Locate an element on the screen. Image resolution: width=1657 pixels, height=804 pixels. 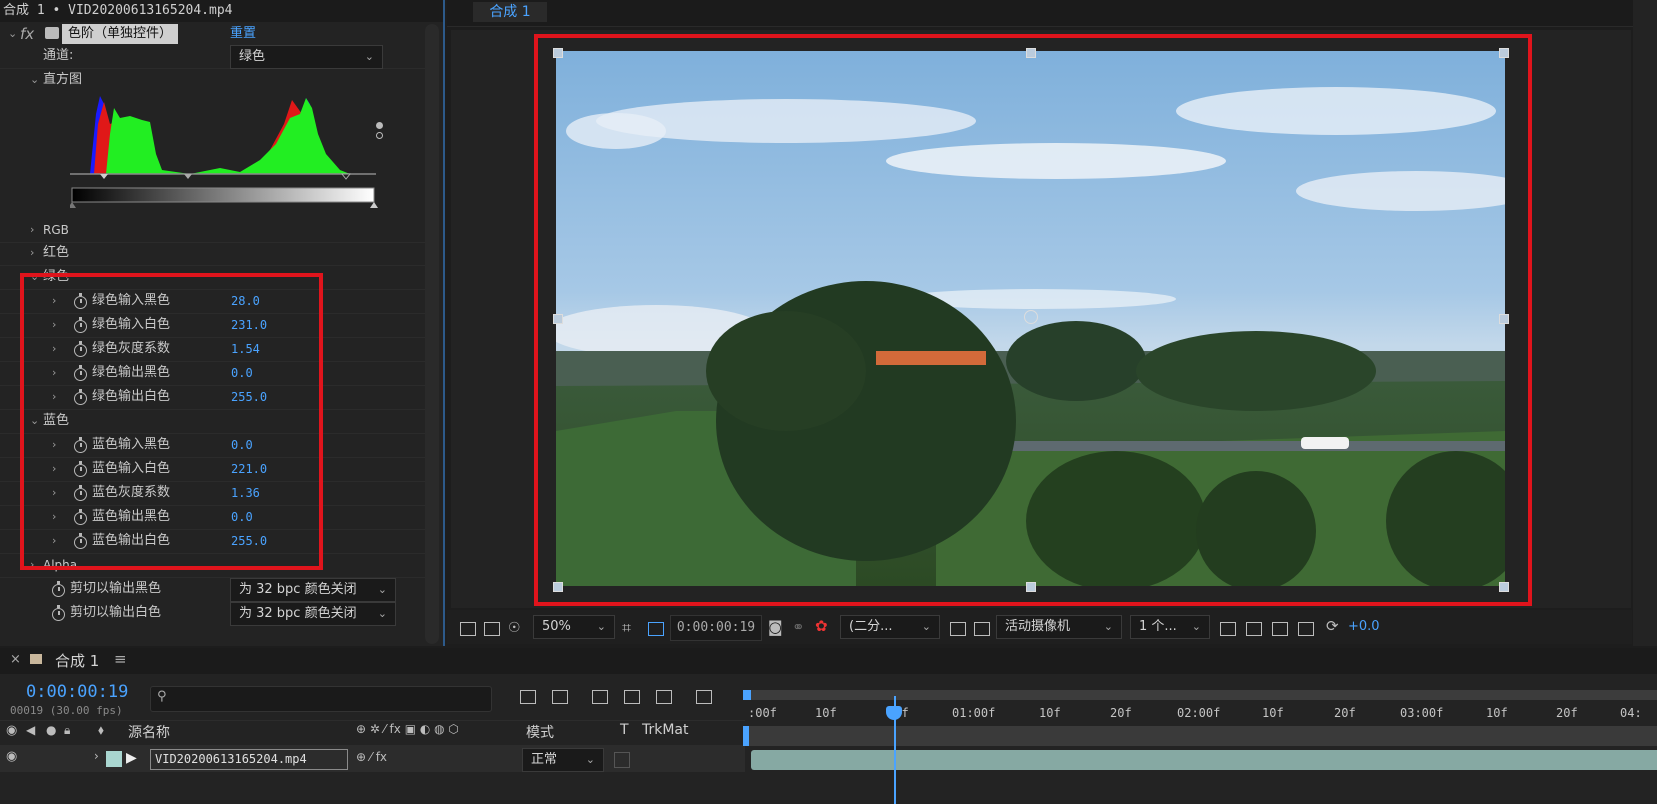
fx-icon: fx is located at coordinates (27, 34).